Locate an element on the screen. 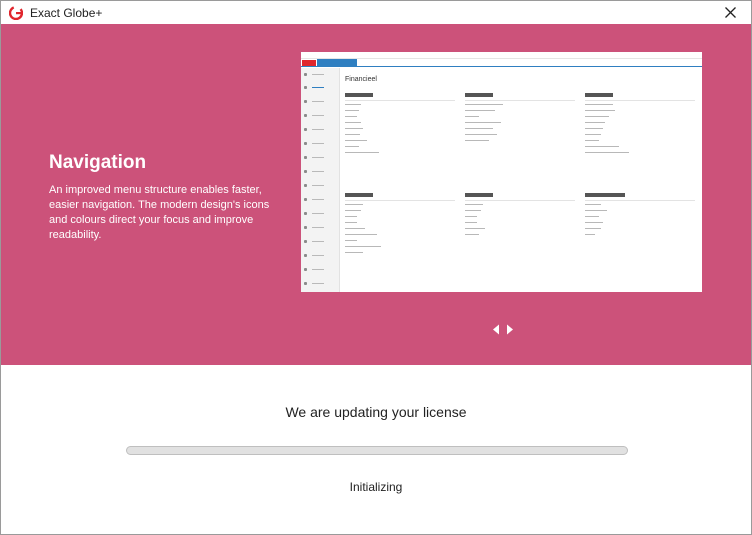  update-status-title: We are updating your license is located at coordinates (376, 412).